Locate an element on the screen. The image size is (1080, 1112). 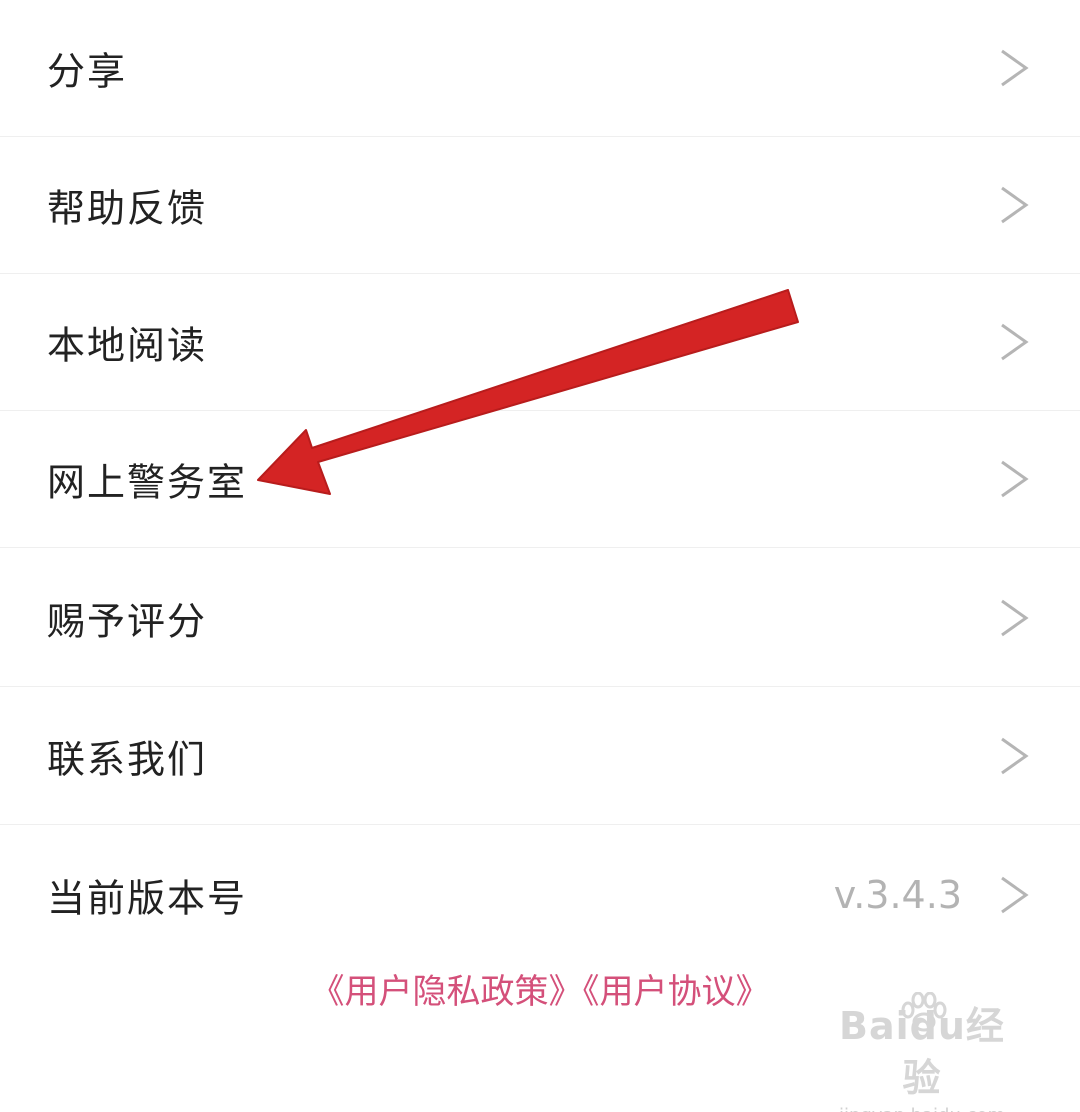
menu-item-label: 当前版本号 is located at coordinates (147, 898).